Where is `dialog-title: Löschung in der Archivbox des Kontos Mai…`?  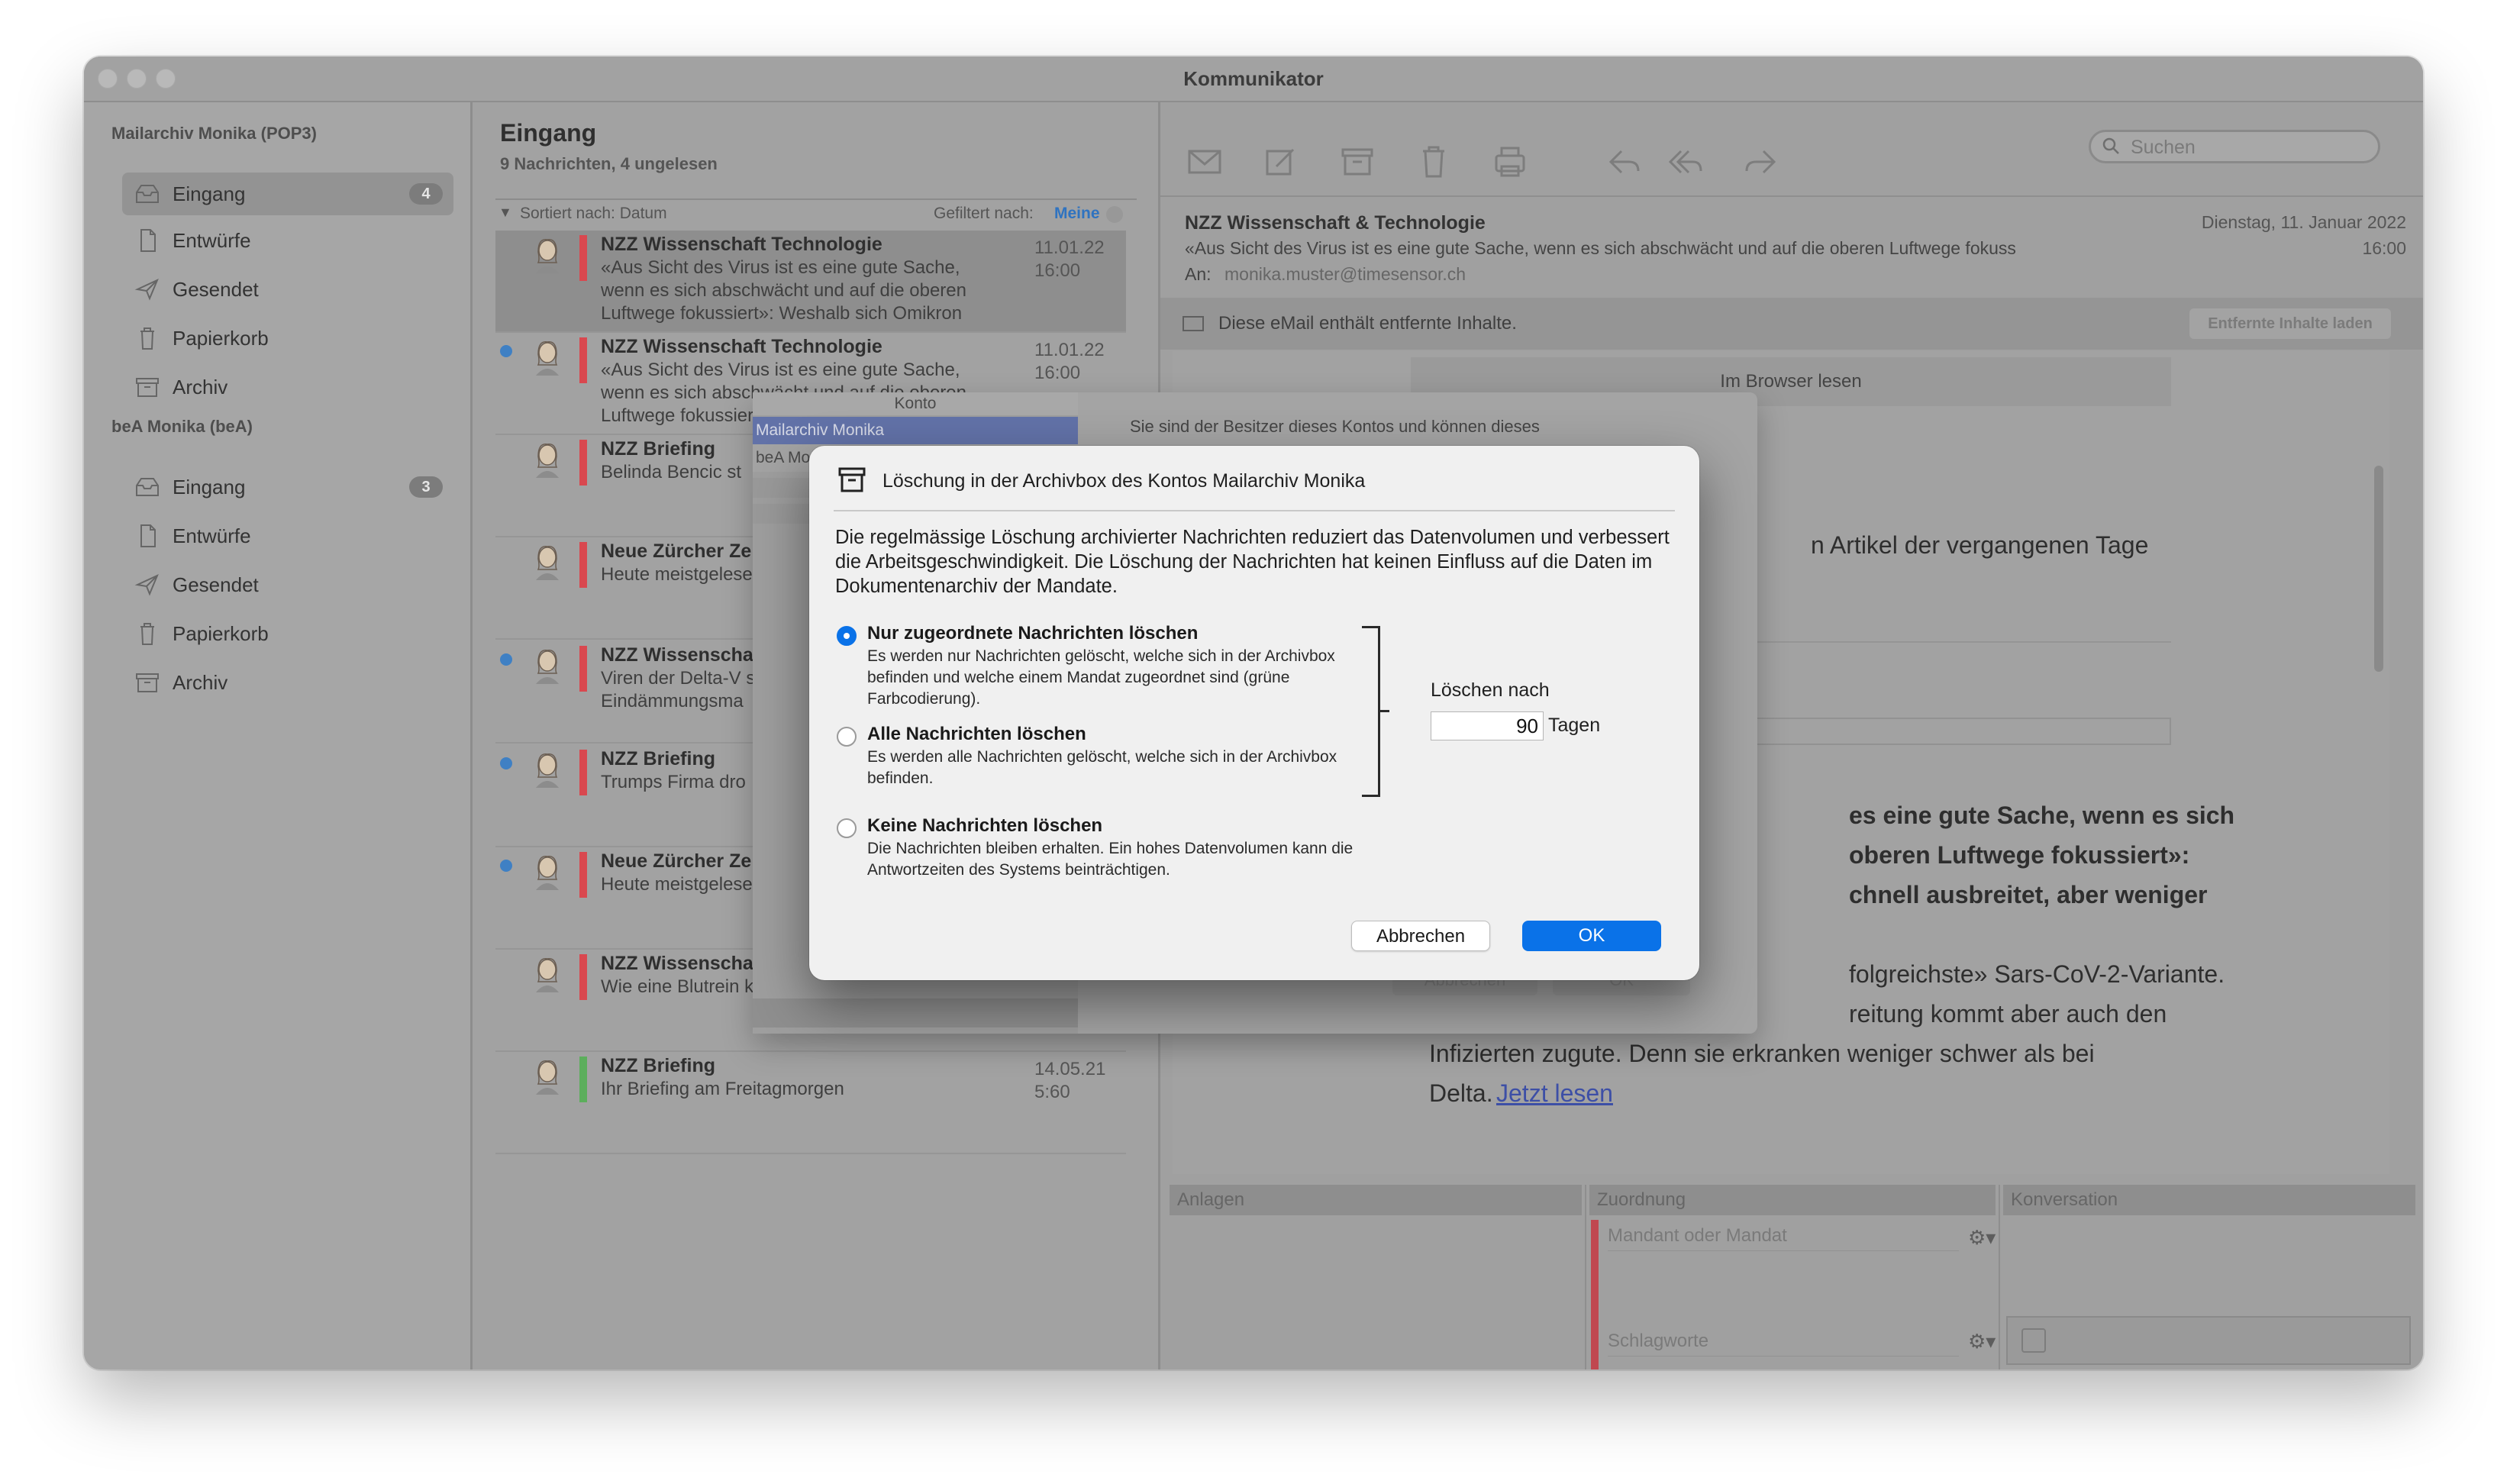 dialog-title: Löschung in der Archivbox des Kontos Mai… is located at coordinates (1124, 481).